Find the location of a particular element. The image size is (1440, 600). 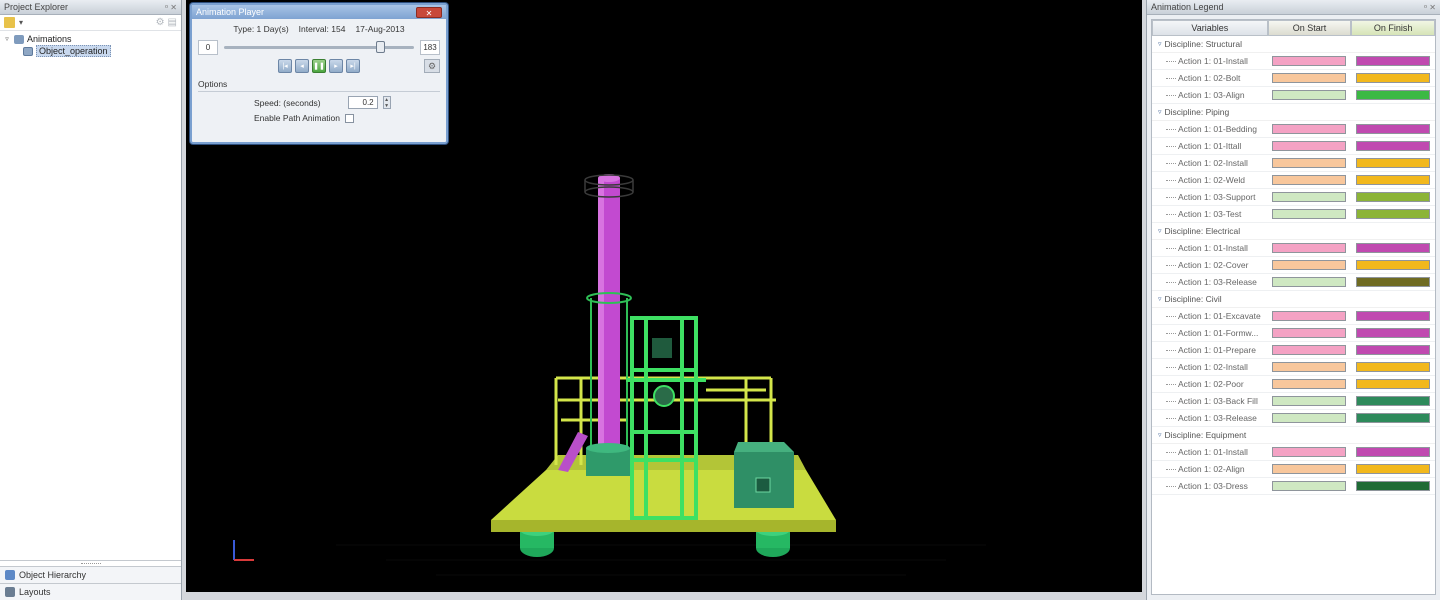

discipline-row: ▿ Discipline: Civil is located at coordinates (1293, 299).